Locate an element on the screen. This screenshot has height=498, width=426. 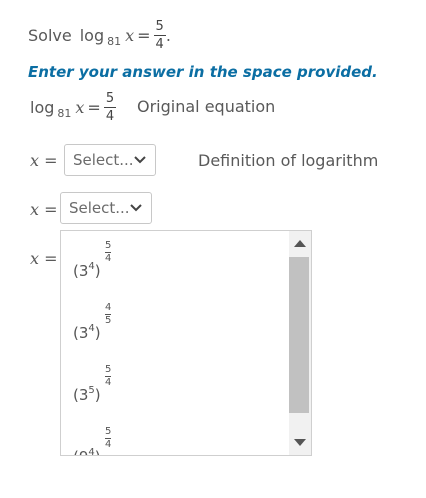
step-note-definition: Definition of logarithm is located at coordinates (288, 160).